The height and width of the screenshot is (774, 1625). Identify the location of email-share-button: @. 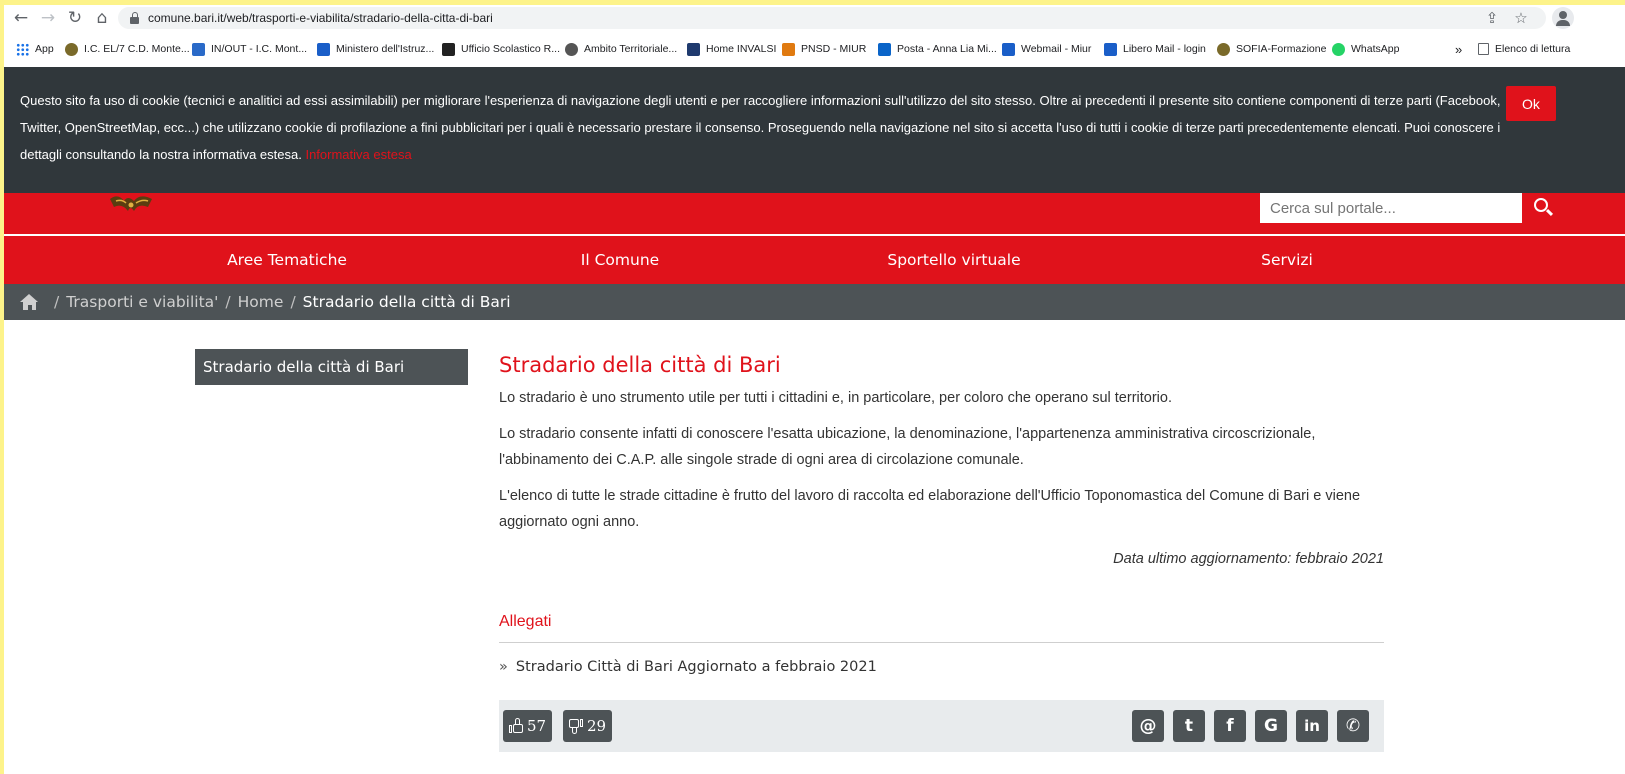
(1148, 726).